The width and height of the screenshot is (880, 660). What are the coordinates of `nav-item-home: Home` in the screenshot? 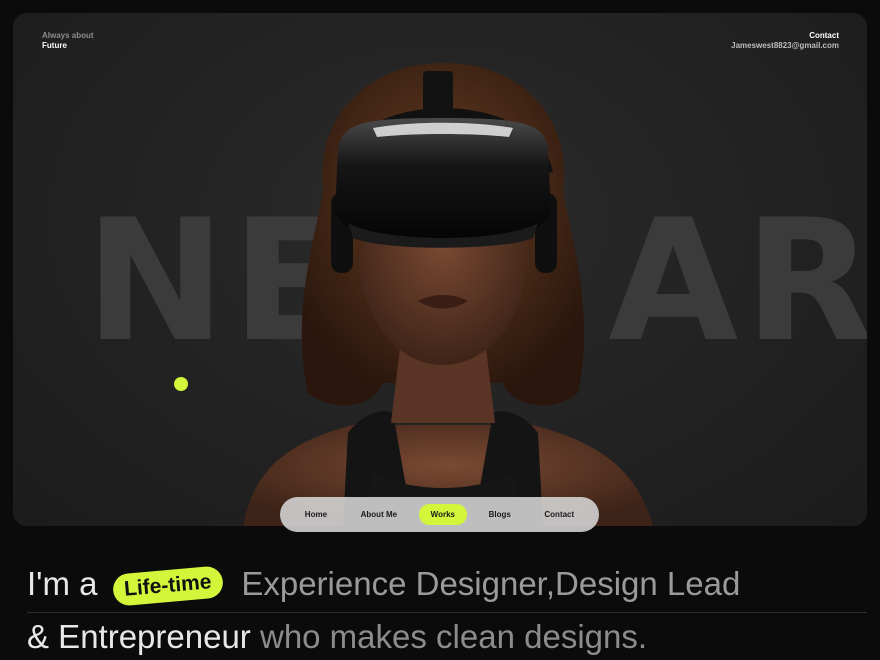 It's located at (316, 514).